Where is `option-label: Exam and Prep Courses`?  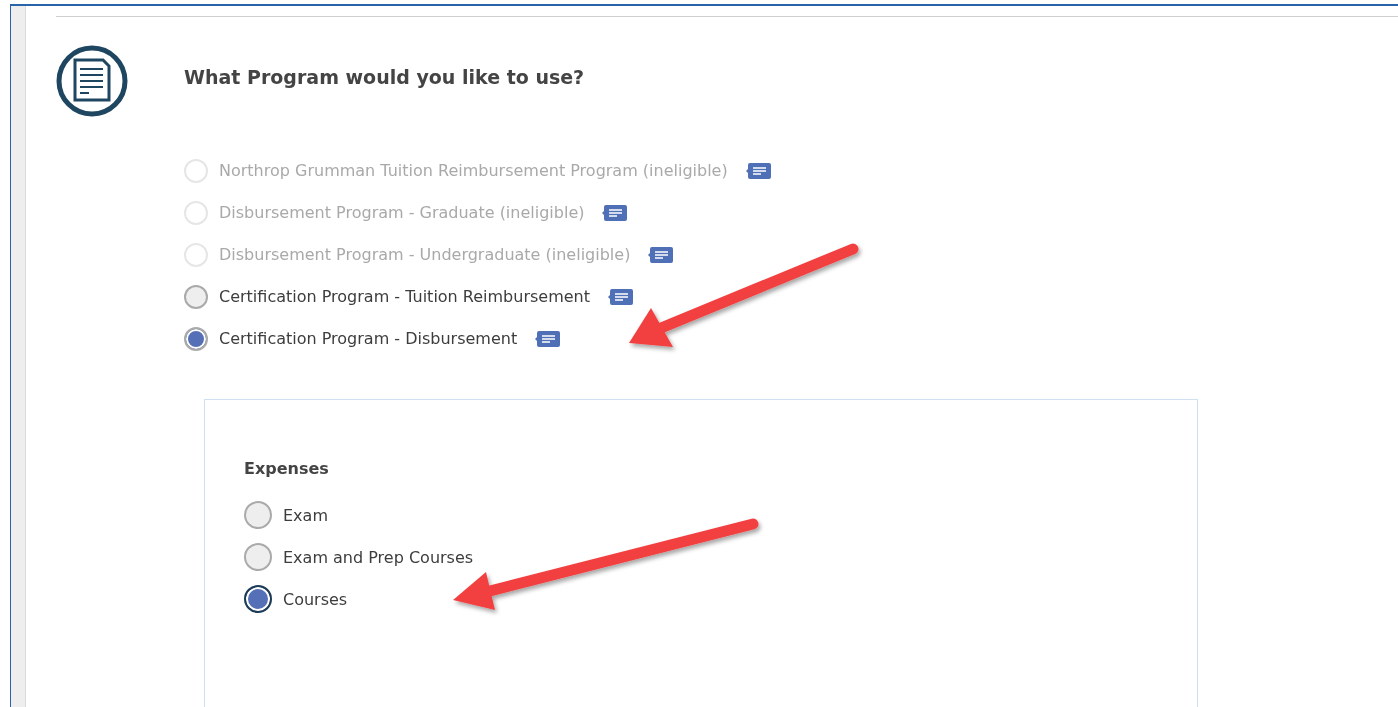 option-label: Exam and Prep Courses is located at coordinates (378, 557).